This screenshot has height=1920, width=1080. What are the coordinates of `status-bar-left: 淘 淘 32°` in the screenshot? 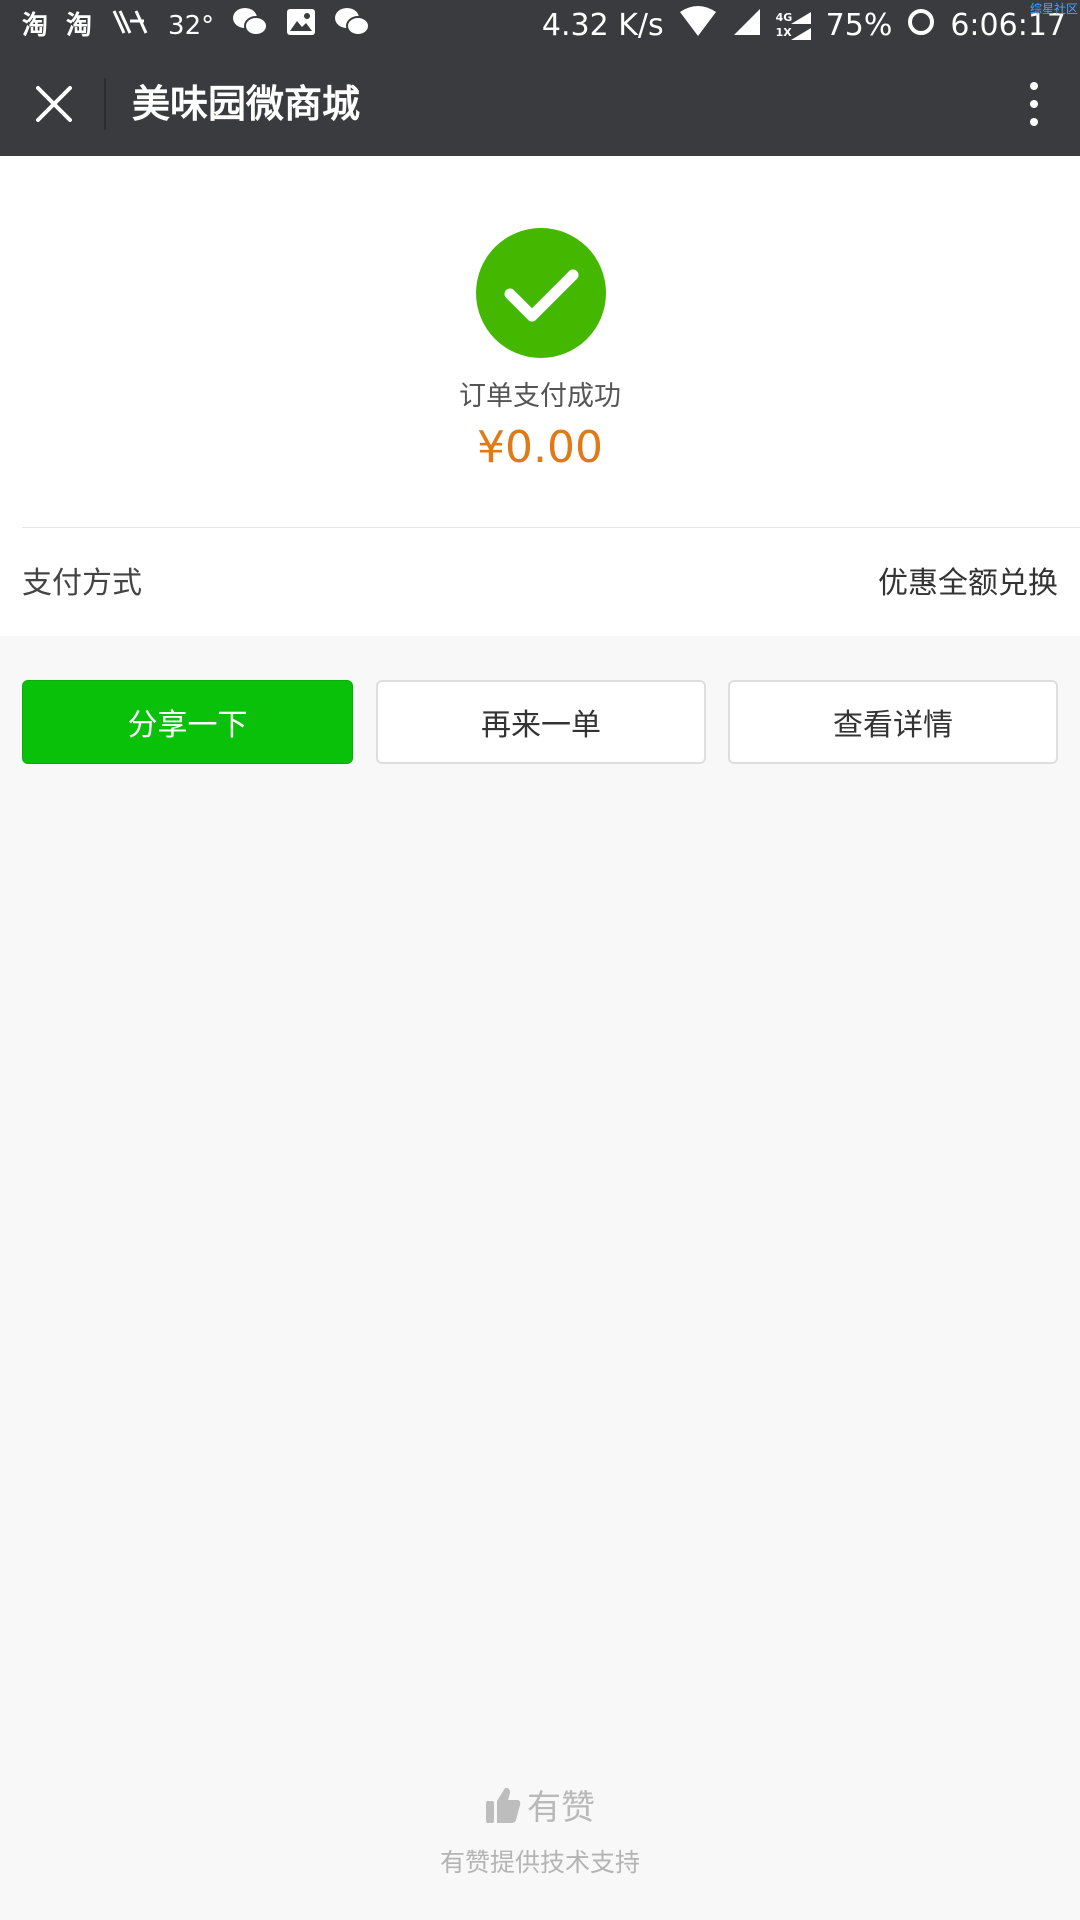 It's located at (196, 26).